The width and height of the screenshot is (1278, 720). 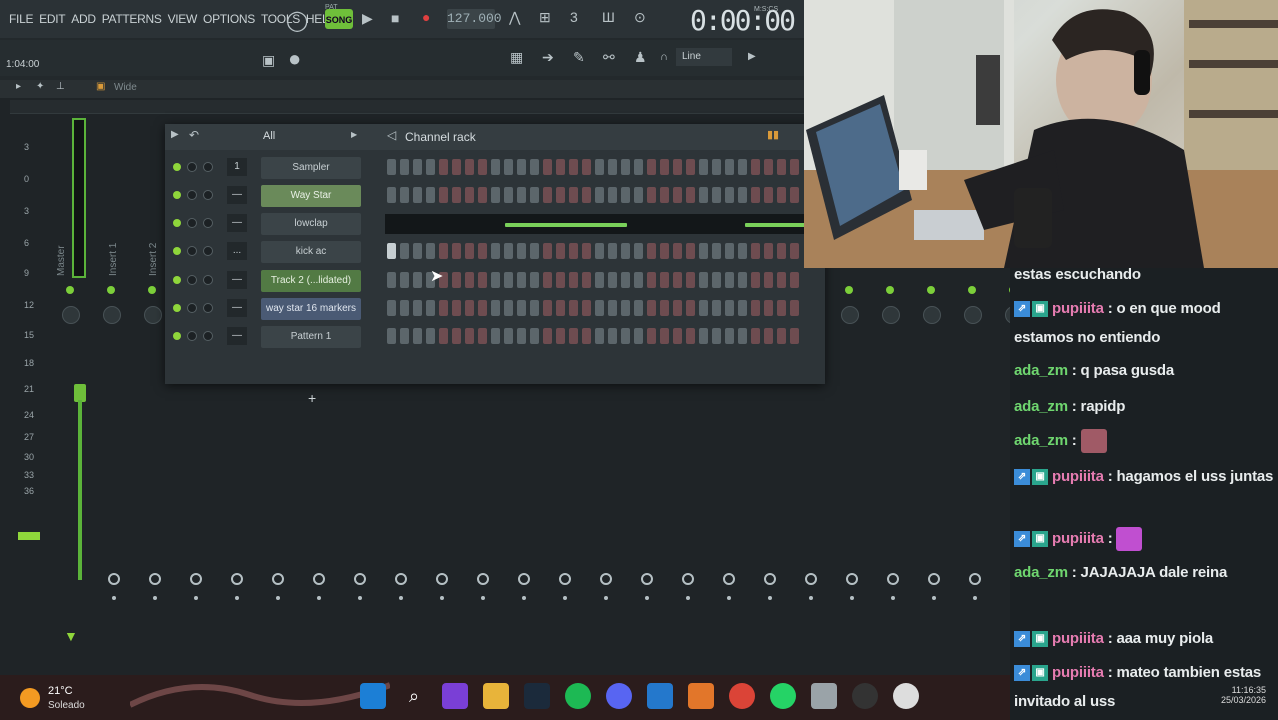 I want to click on steam-icon, so click(x=537, y=696).